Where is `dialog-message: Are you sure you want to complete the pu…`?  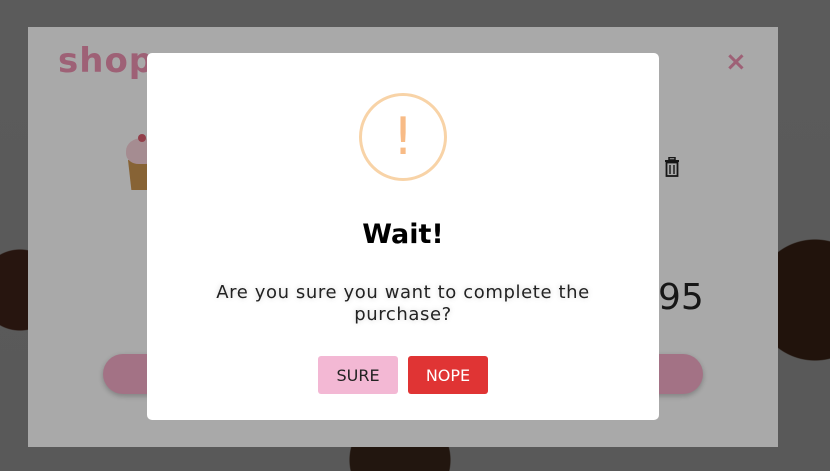 dialog-message: Are you sure you want to complete the pu… is located at coordinates (403, 303).